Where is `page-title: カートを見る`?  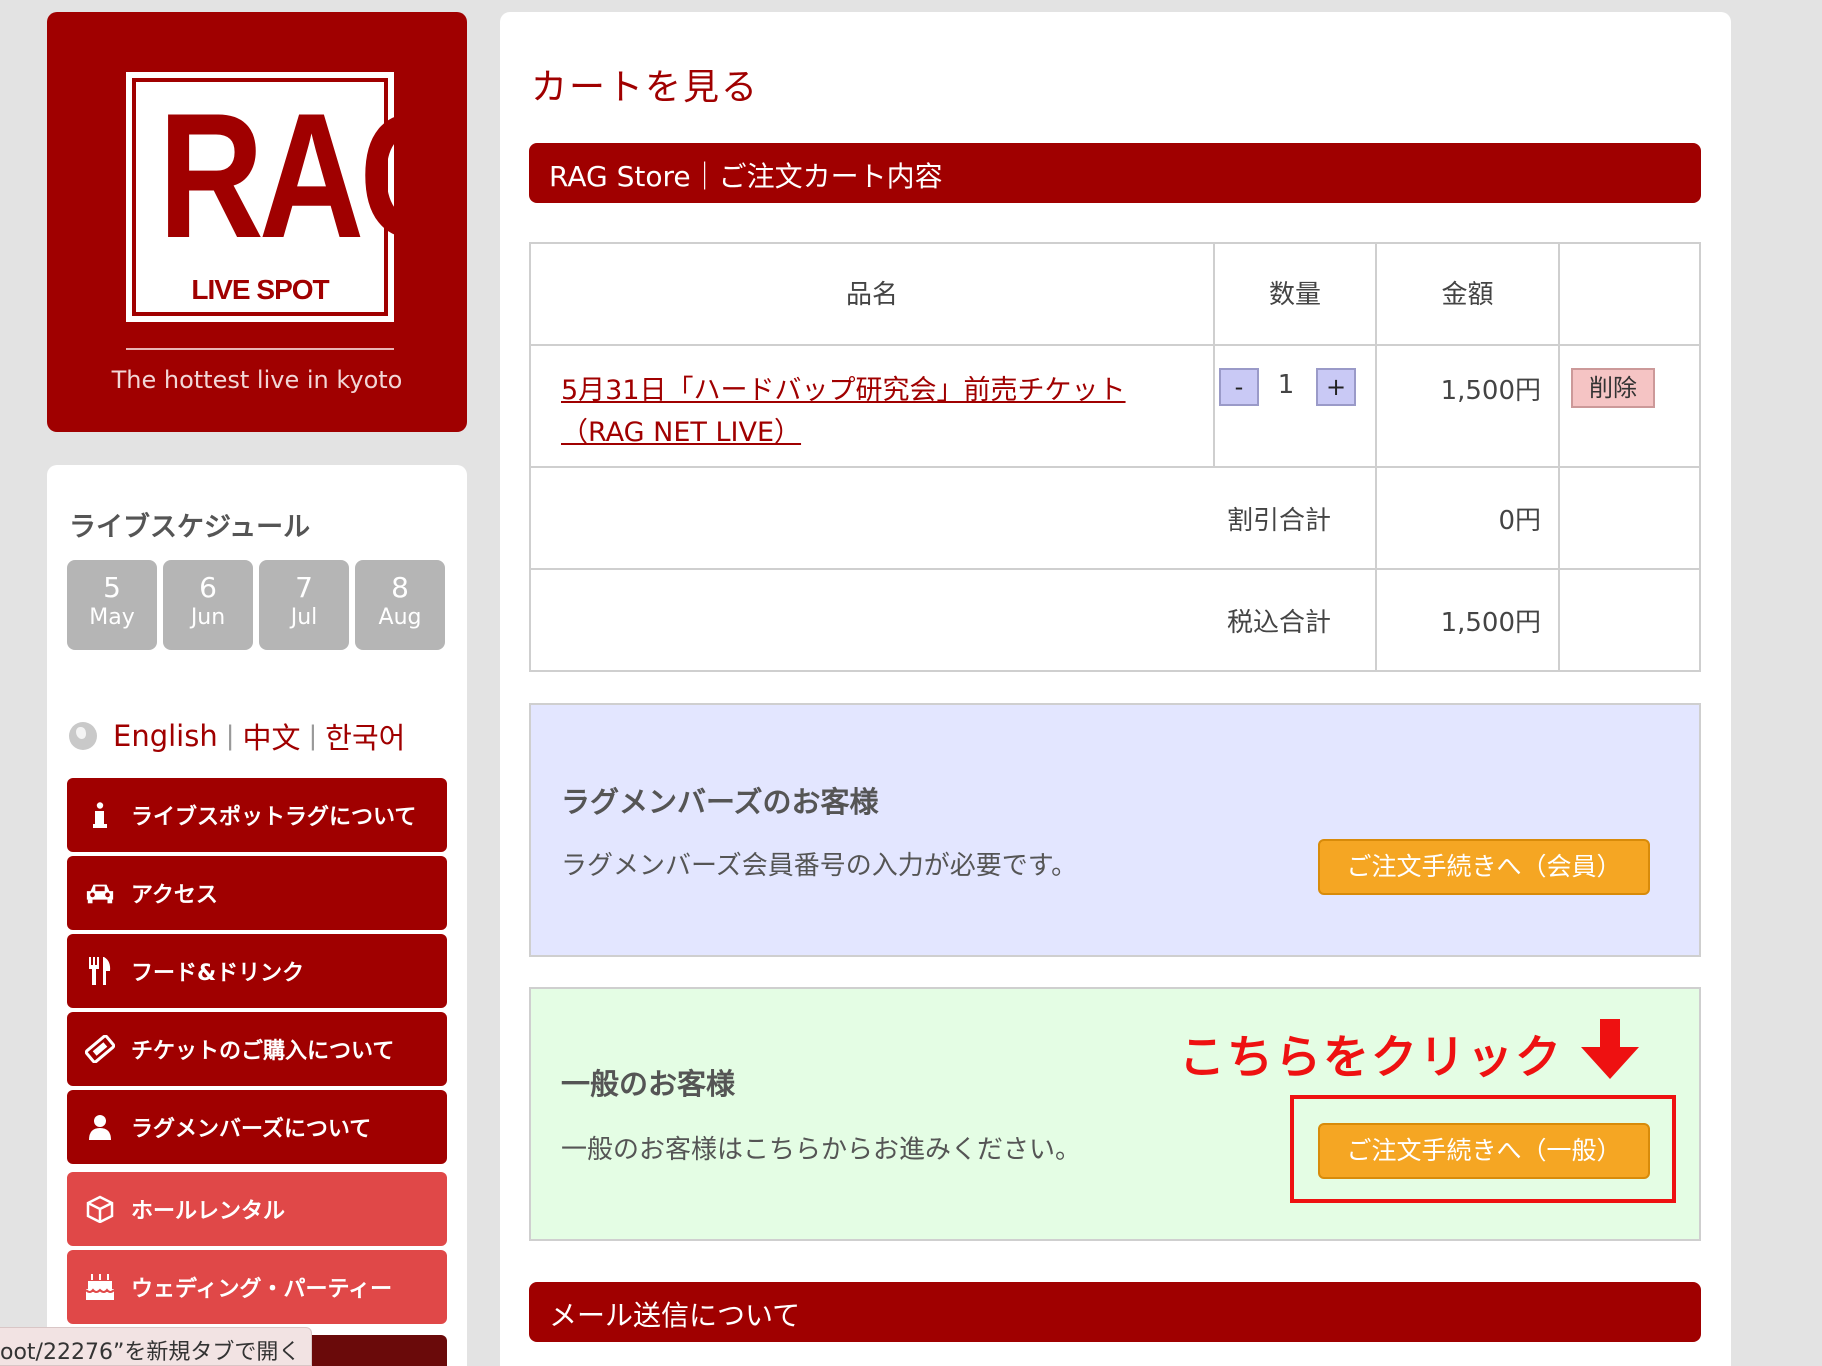 page-title: カートを見る is located at coordinates (645, 87).